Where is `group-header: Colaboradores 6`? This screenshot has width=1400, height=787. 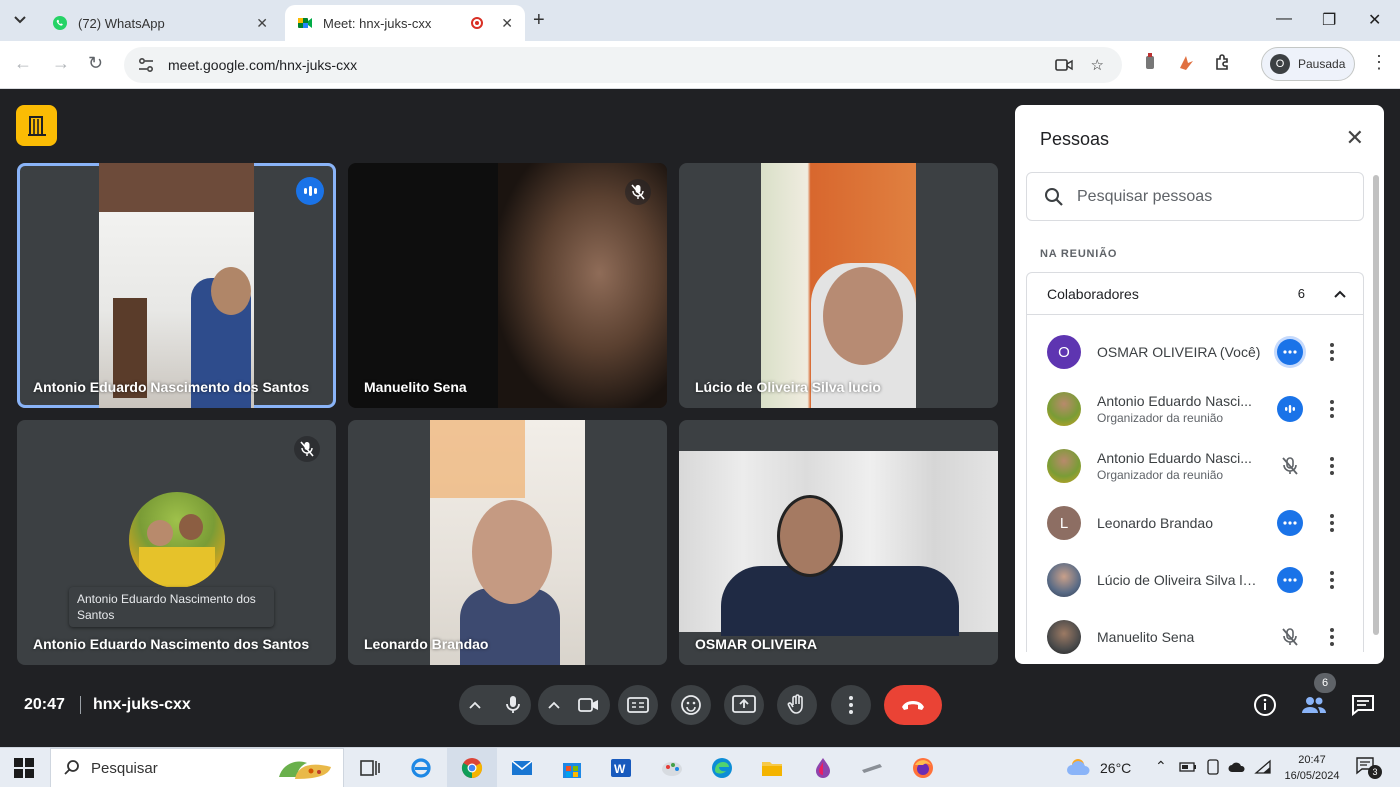
group-header: Colaboradores 6 is located at coordinates (1195, 294).